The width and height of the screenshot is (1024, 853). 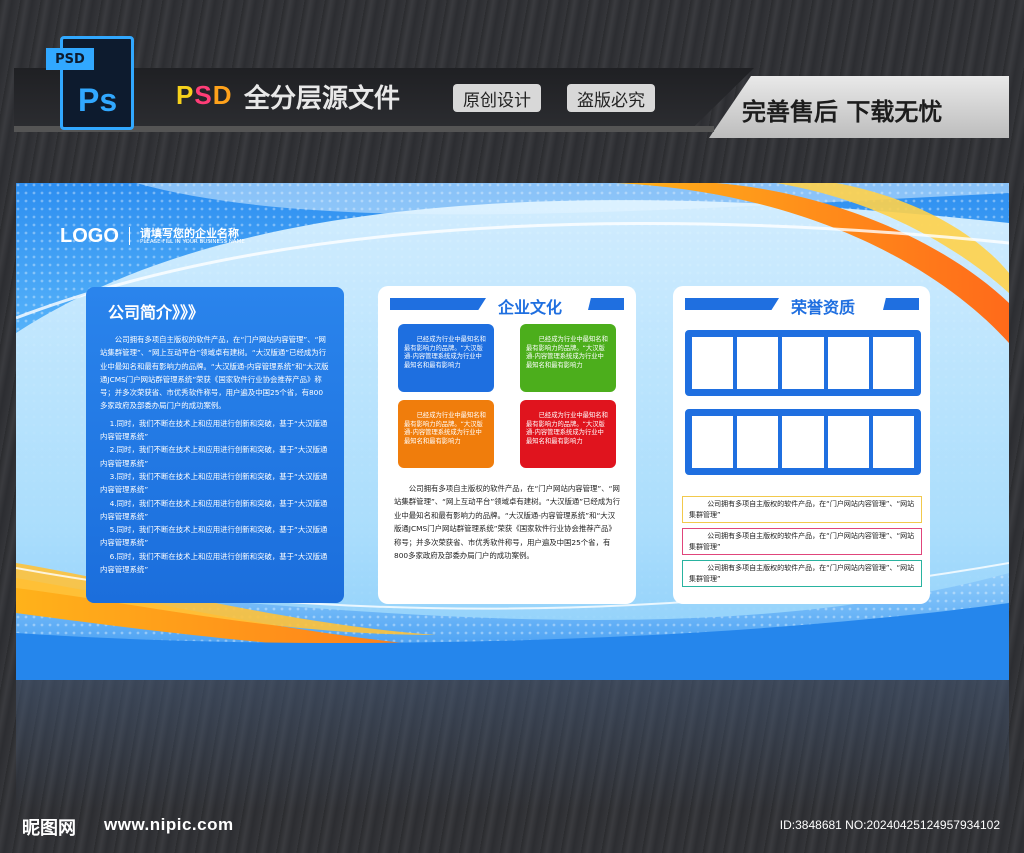 I want to click on company-name-en: PLEASE FILL IN YOUR BUSINESS NAME, so click(x=192, y=242).